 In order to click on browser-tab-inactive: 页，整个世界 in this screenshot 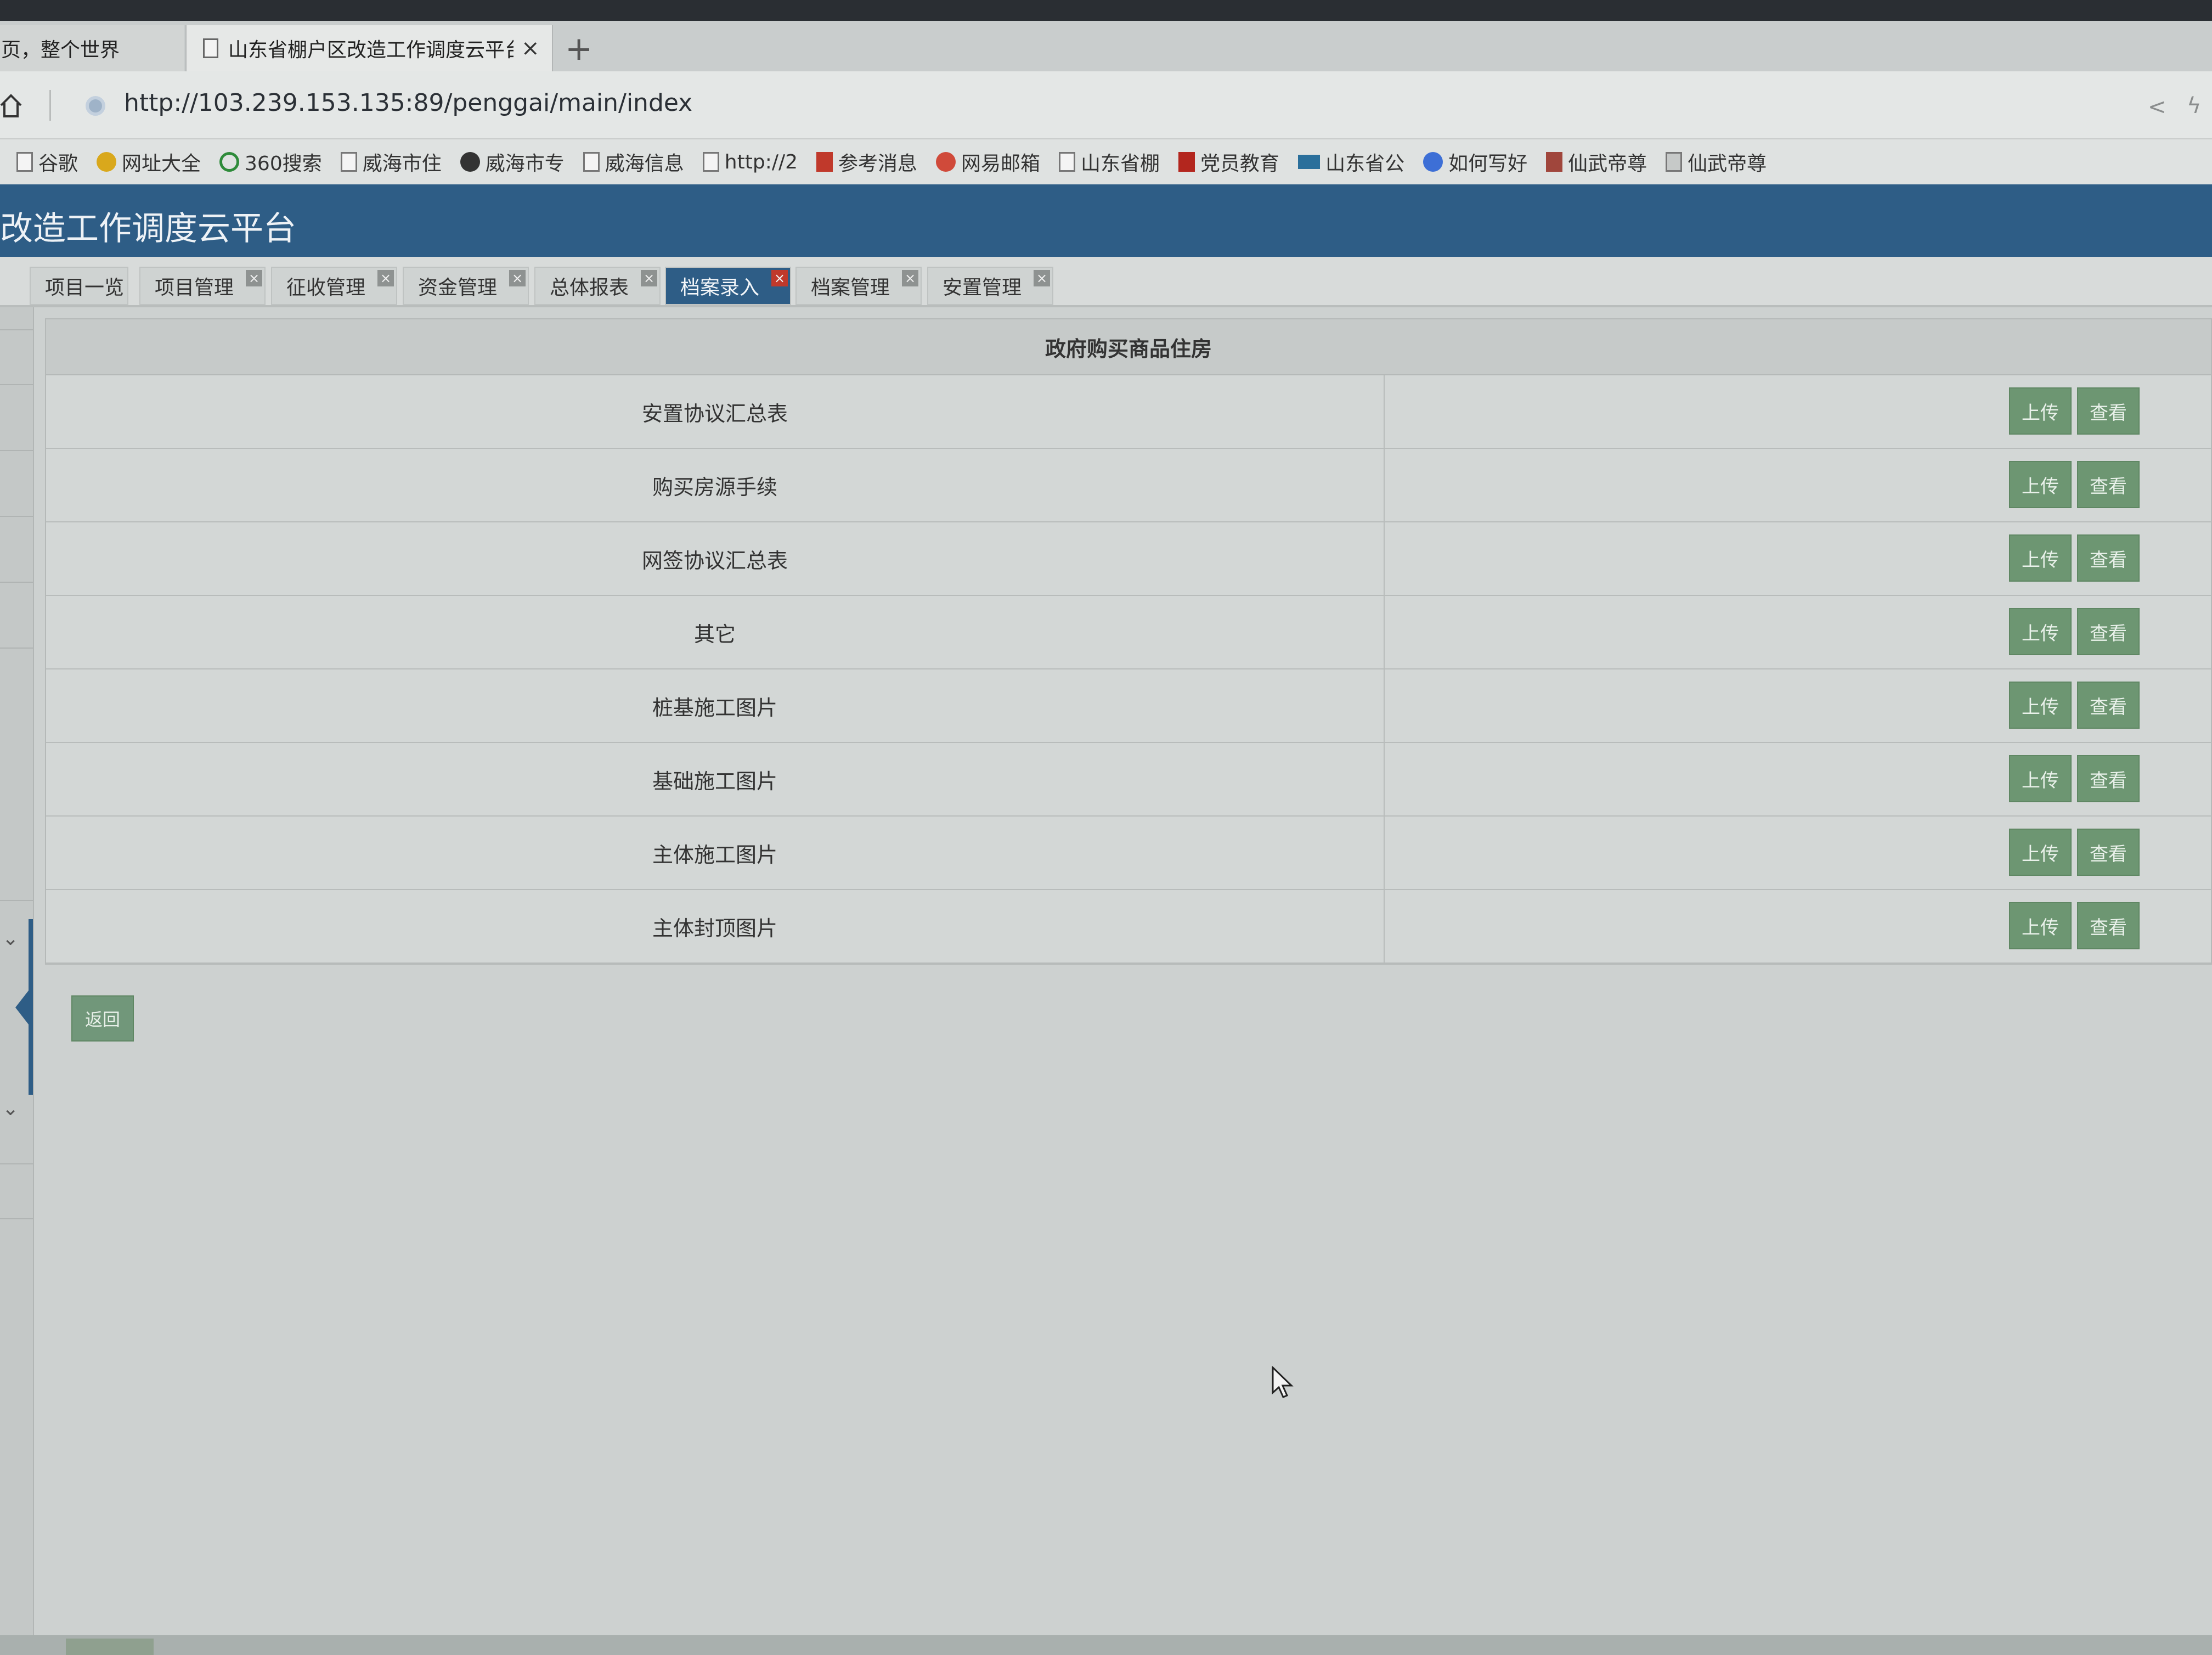, I will do `click(92, 48)`.